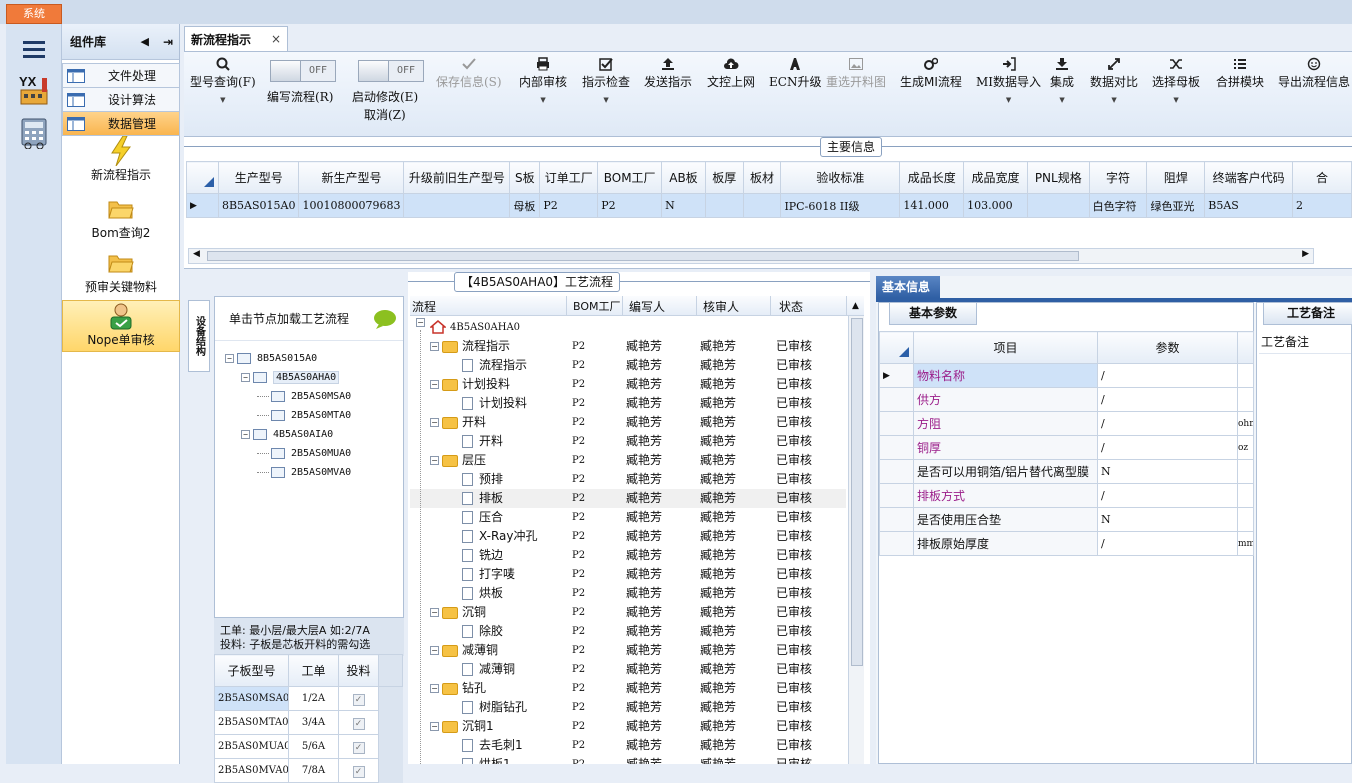 This screenshot has height=783, width=1352. Describe the element at coordinates (628, 365) in the screenshot. I see `process-step: 流程指示 P2 臧艳芳 臧艳芳 已审核` at that location.